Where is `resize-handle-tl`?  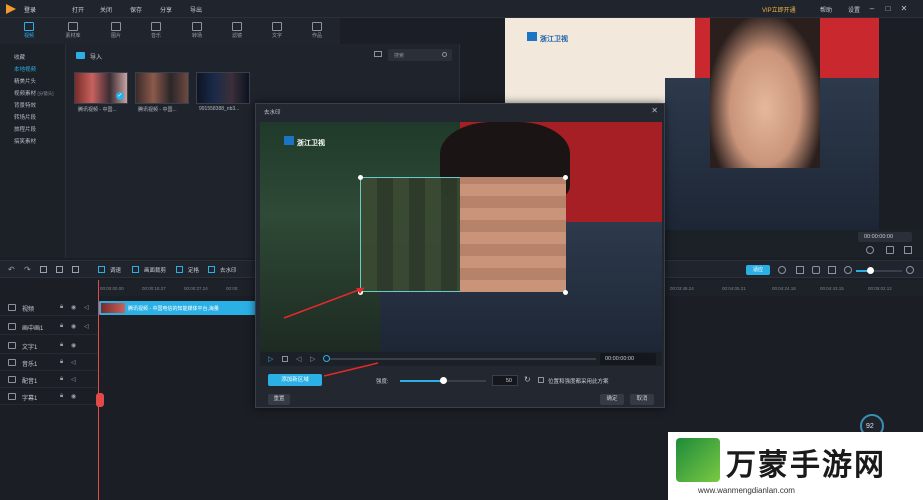 resize-handle-tl is located at coordinates (360, 177).